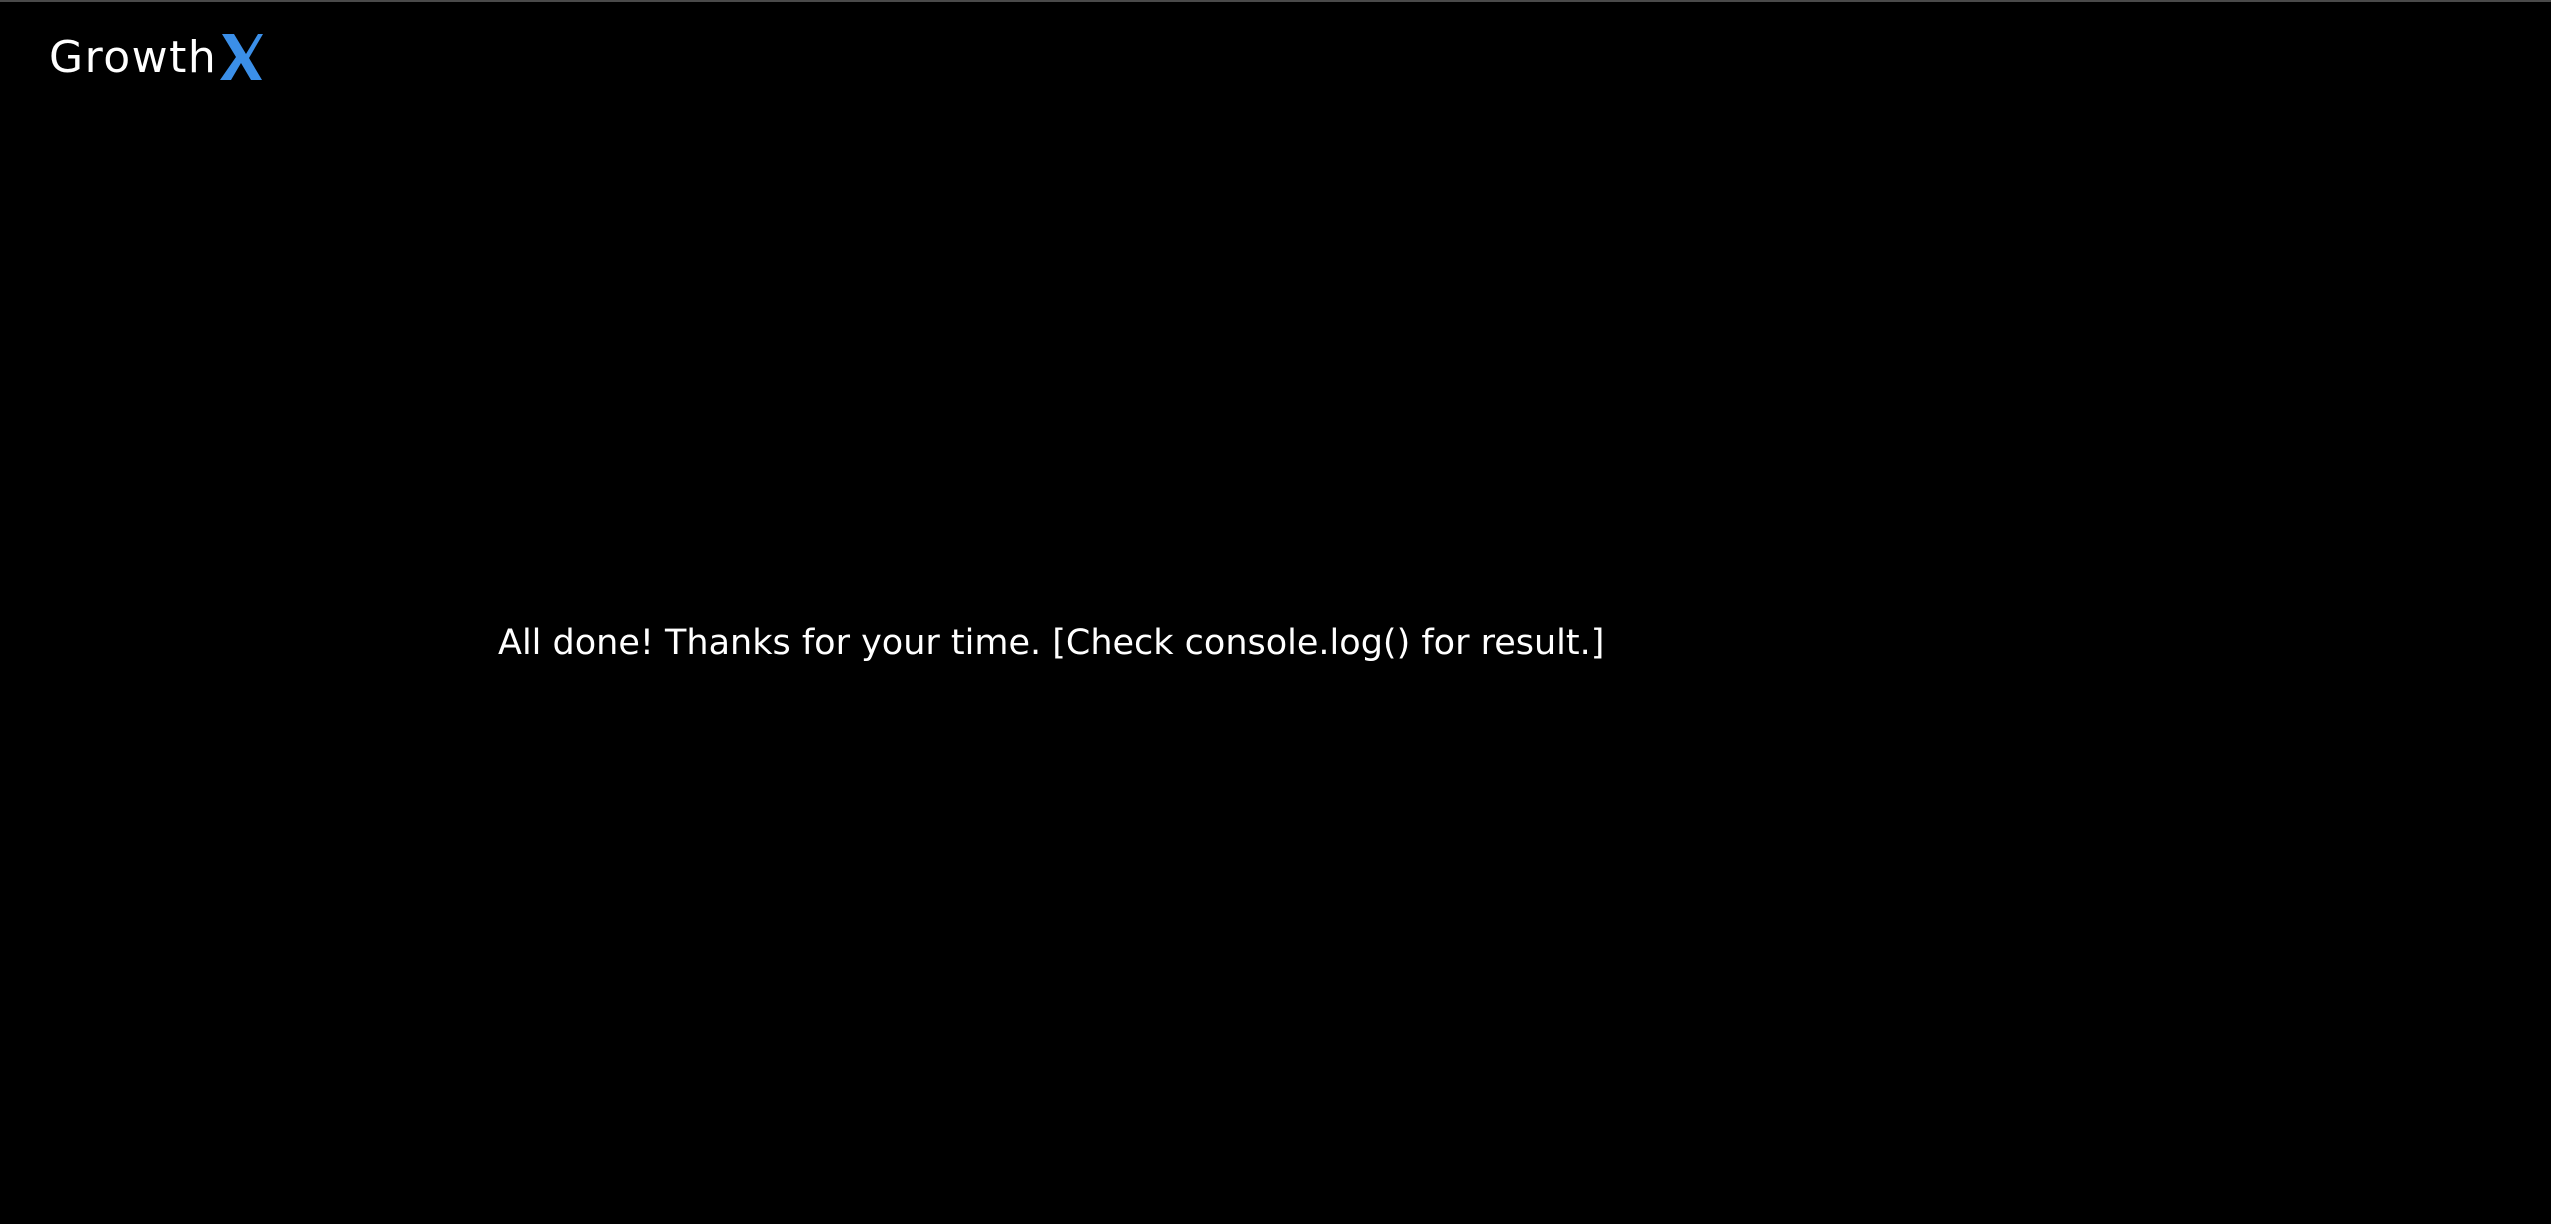 This screenshot has height=1224, width=2551. Describe the element at coordinates (133, 57) in the screenshot. I see `logo-wordmark: Growth` at that location.